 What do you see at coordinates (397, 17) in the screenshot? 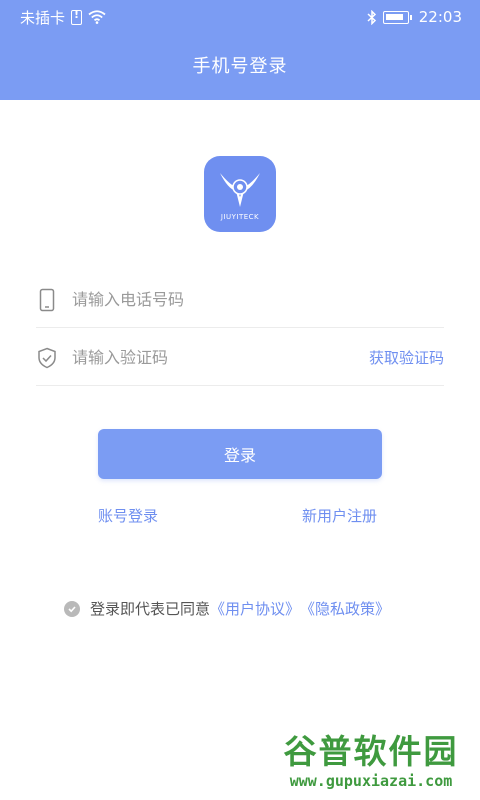
I see `battery-icon` at bounding box center [397, 17].